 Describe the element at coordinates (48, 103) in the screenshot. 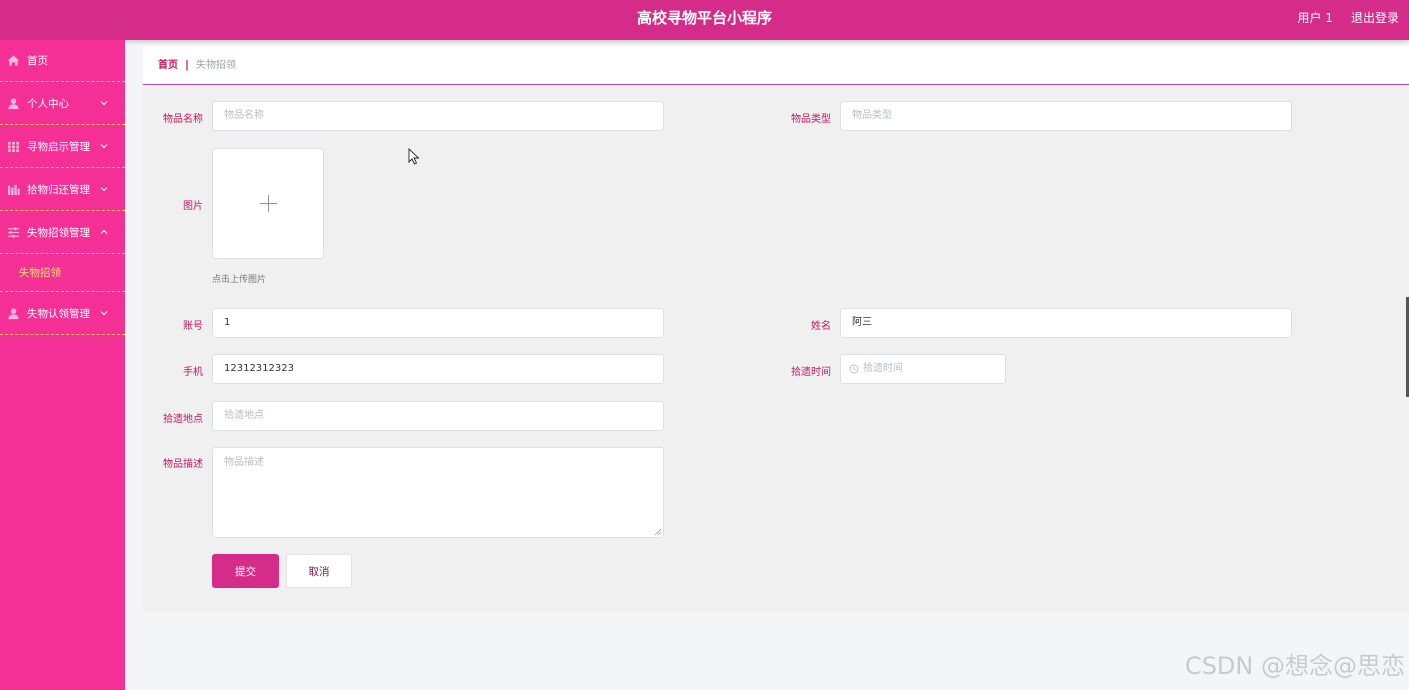

I see `sidebar-item-label: 个人中心` at that location.